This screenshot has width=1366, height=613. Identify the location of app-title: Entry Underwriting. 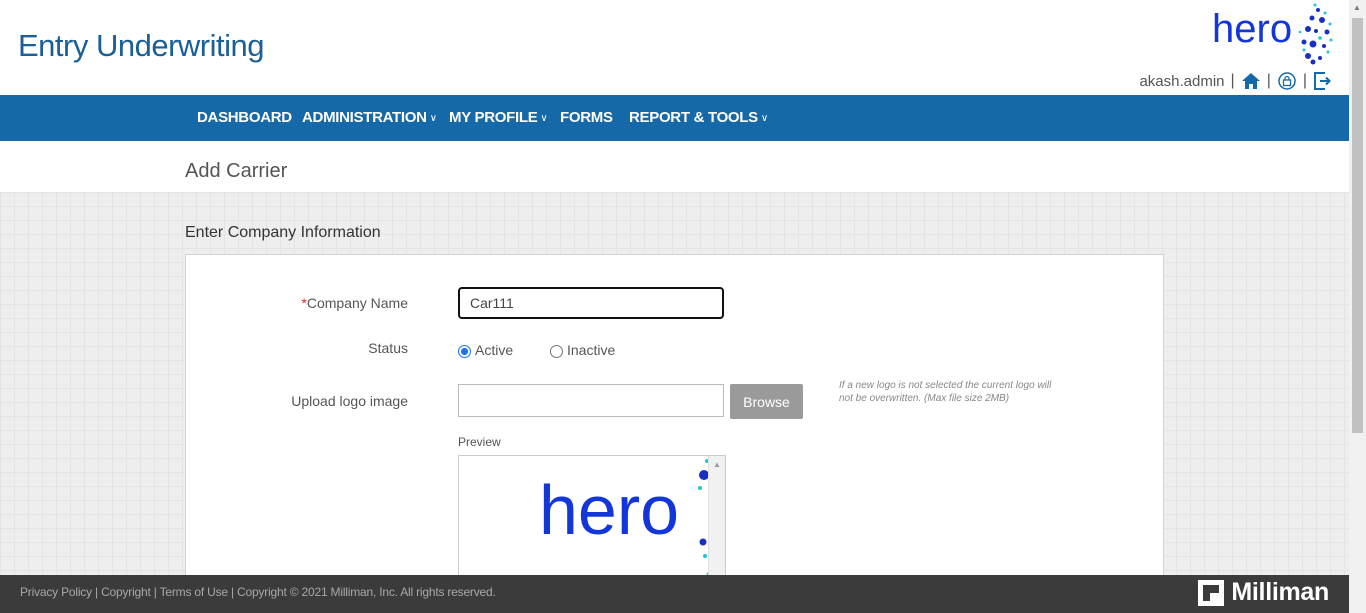
(141, 45).